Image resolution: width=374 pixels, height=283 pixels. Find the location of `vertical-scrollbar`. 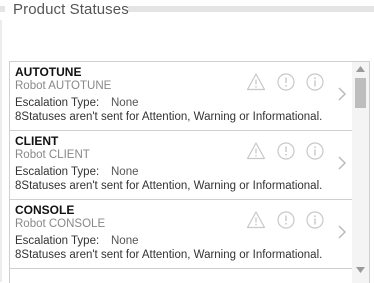

vertical-scrollbar is located at coordinates (360, 172).